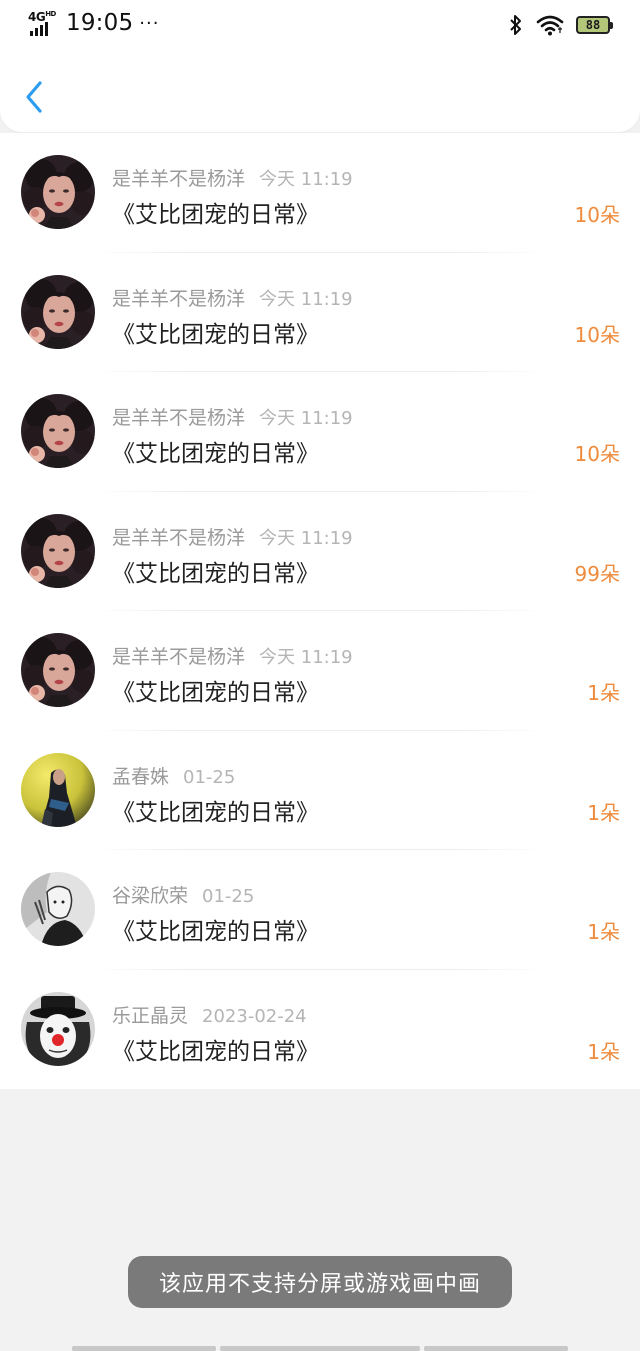 This screenshot has height=1351, width=640. I want to click on avatar-person-yellow-background-image, so click(58, 789).